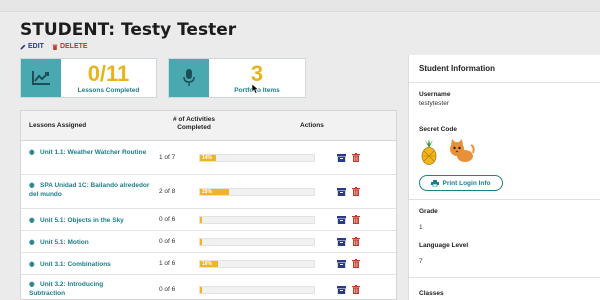 This screenshot has width=600, height=300. Describe the element at coordinates (257, 192) in the screenshot. I see `progress-bar: 25%` at that location.